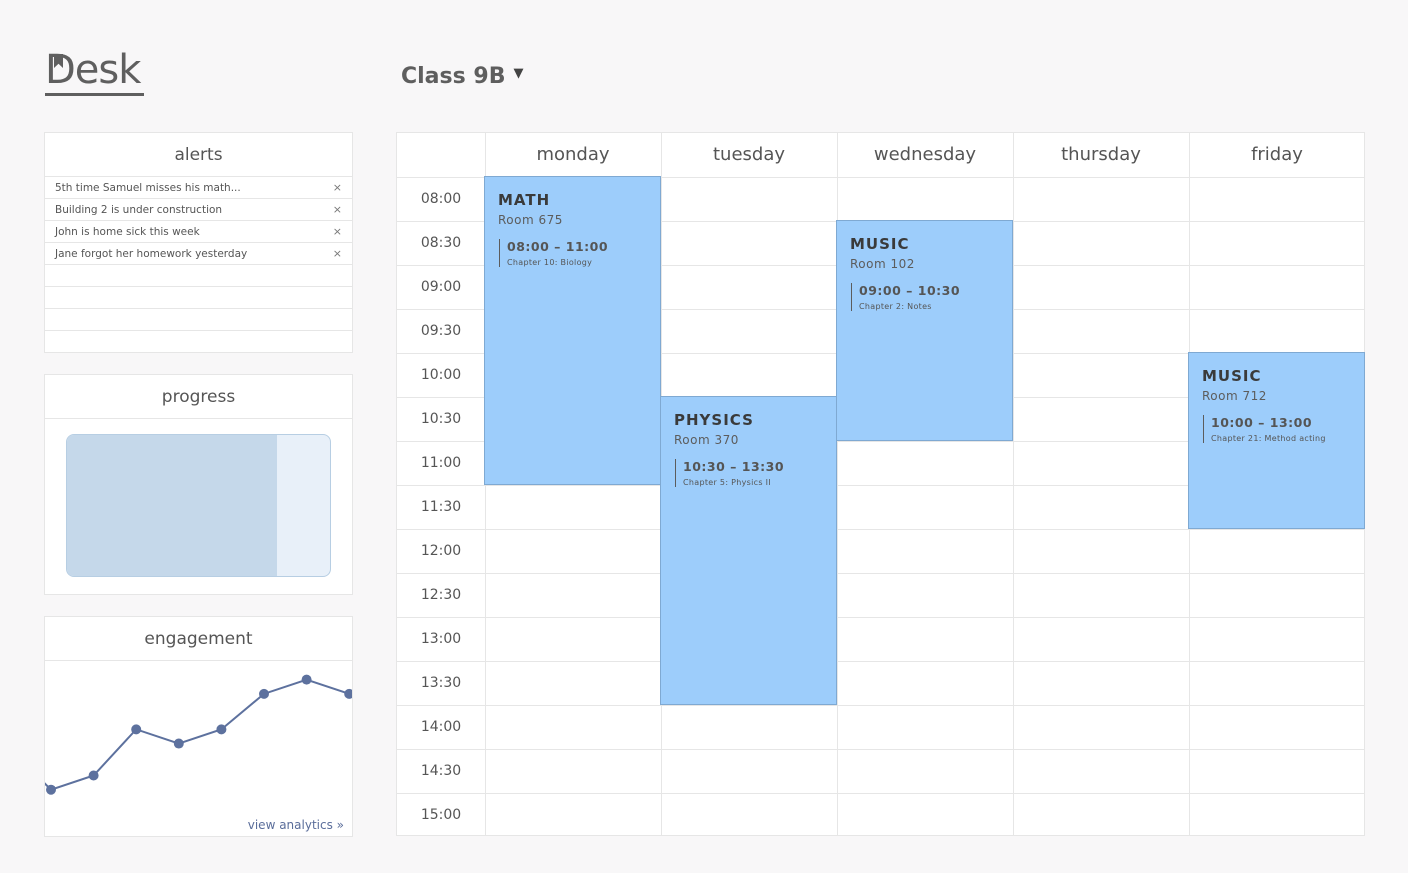  Describe the element at coordinates (441, 639) in the screenshot. I see `time-label: 13:00` at that location.